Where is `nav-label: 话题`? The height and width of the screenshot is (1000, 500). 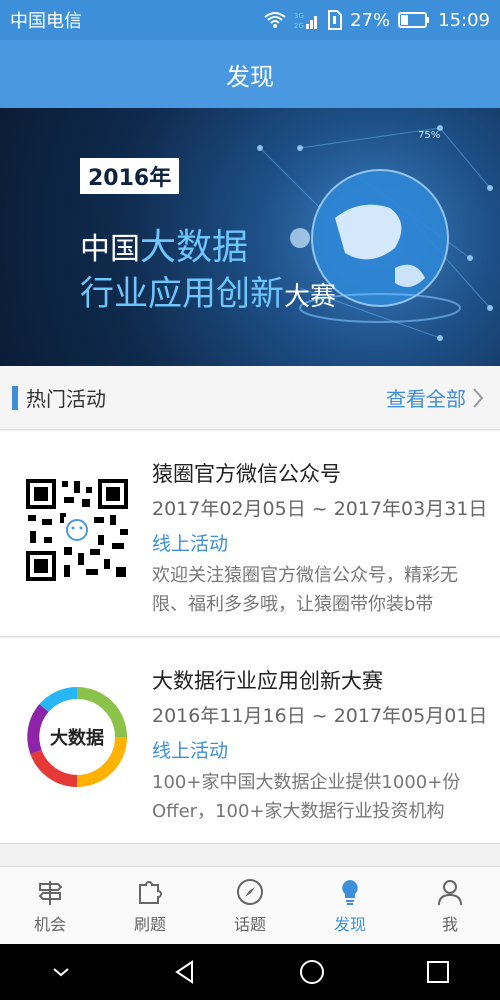 nav-label: 话题 is located at coordinates (249, 924).